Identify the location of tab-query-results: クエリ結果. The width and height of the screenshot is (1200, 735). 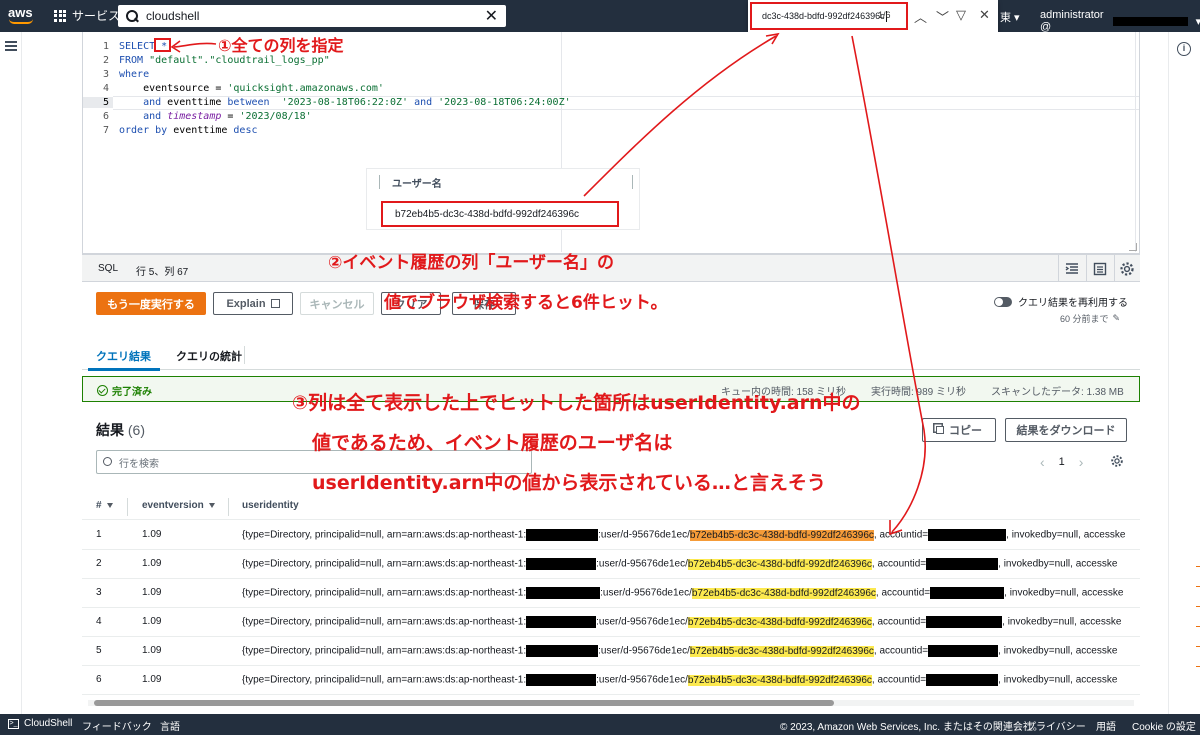
(123, 356).